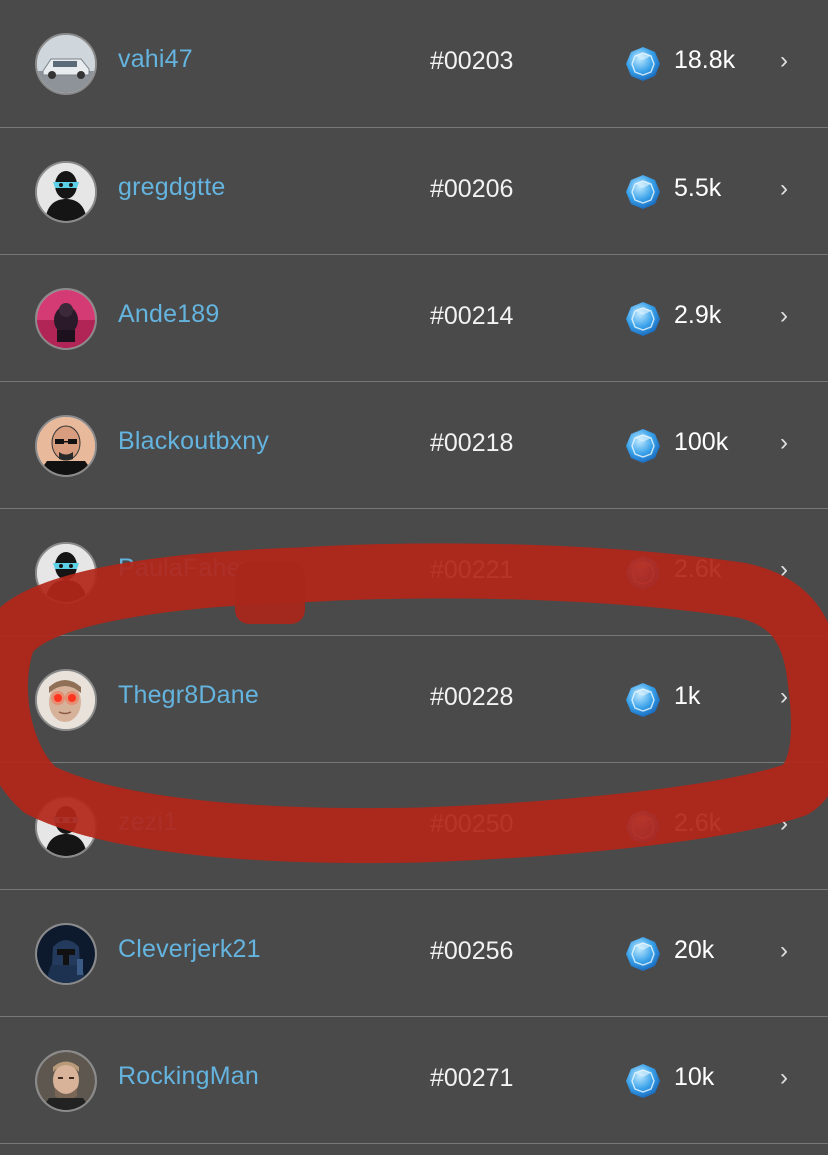  Describe the element at coordinates (698, 315) in the screenshot. I see `gem-score: 2.9k` at that location.